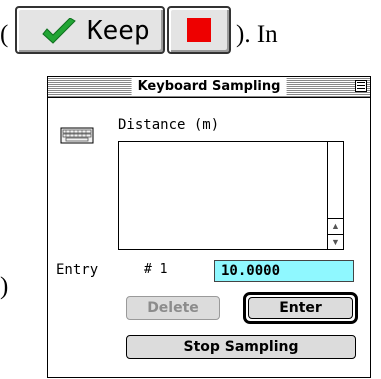 Image resolution: width=381 pixels, height=379 pixels. I want to click on keep-button: Keep, so click(90, 30).